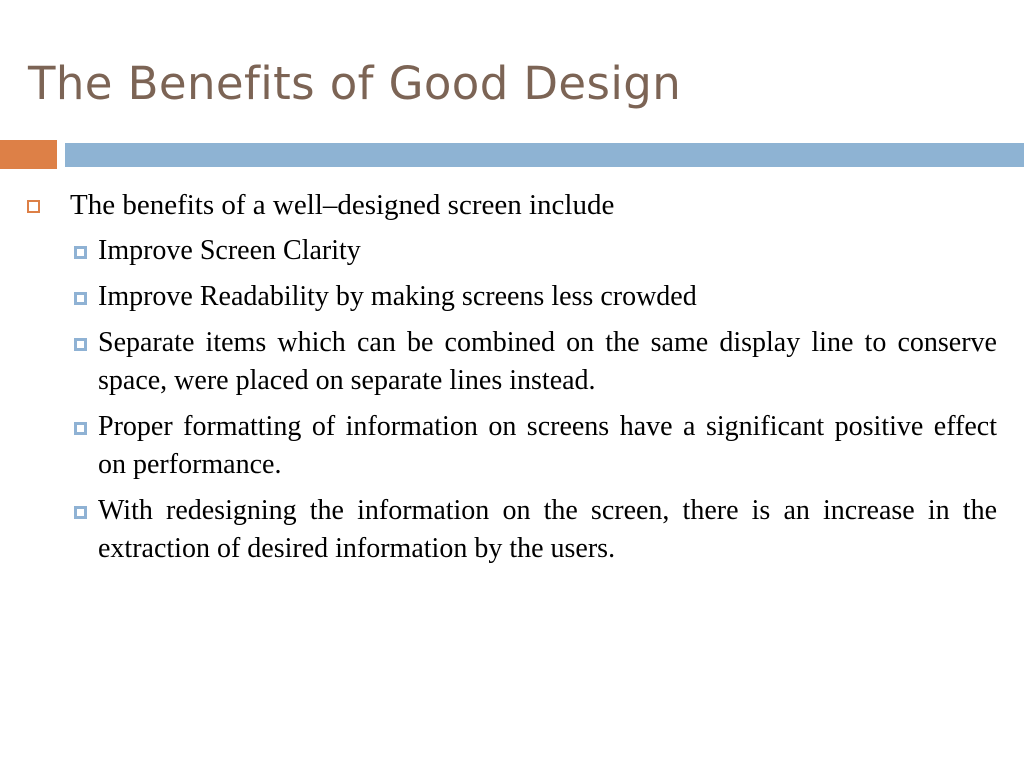 Image resolution: width=1024 pixels, height=768 pixels. What do you see at coordinates (512, 251) in the screenshot?
I see `list-item-level2: Improve Screen Clarity` at bounding box center [512, 251].